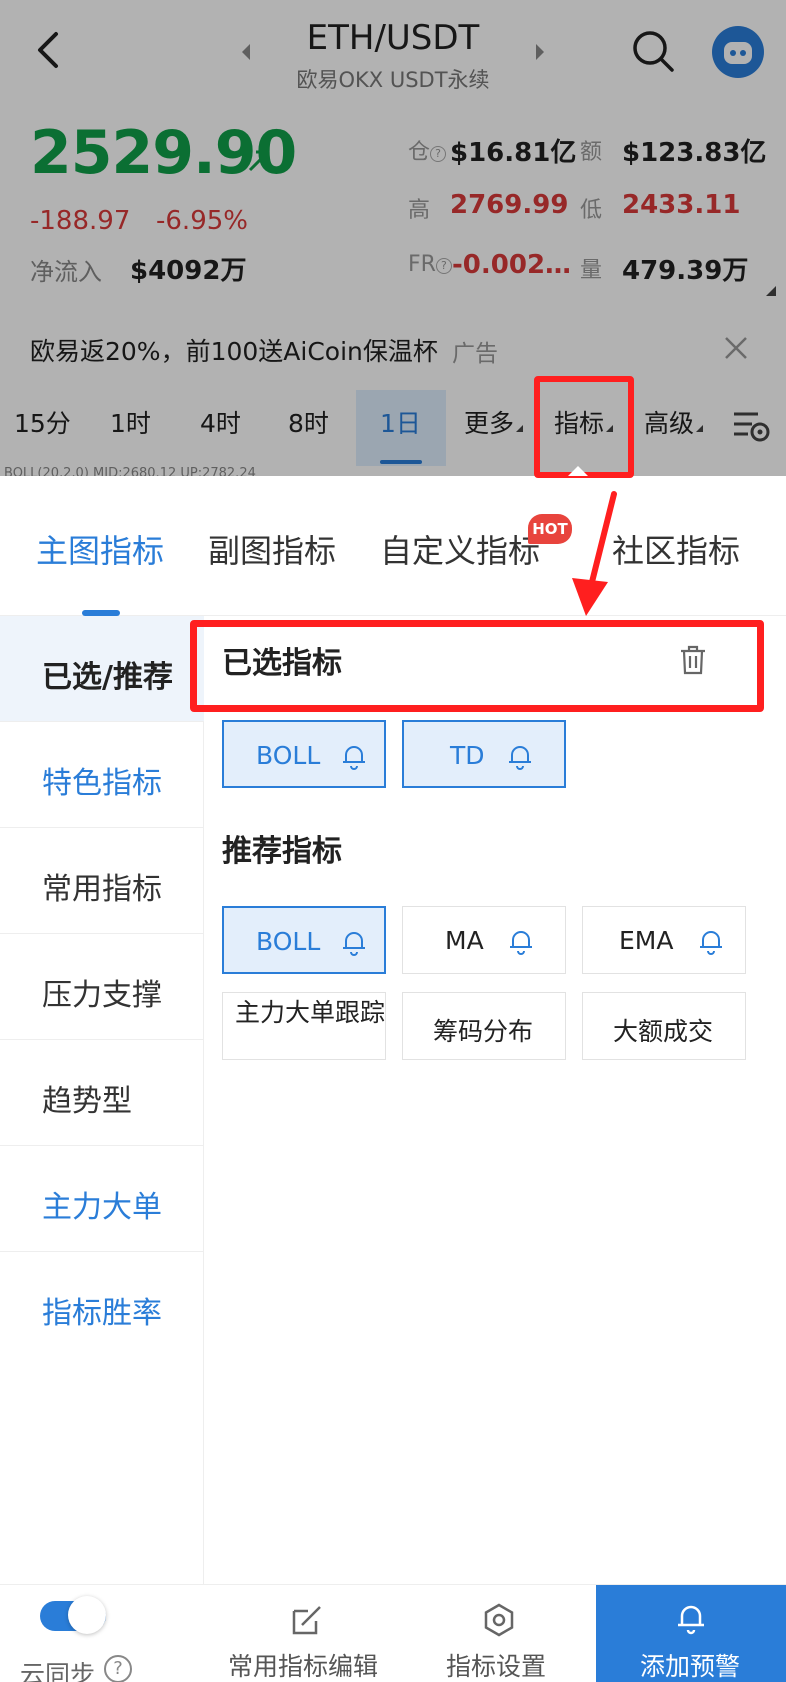 This screenshot has height=1682, width=786. Describe the element at coordinates (102, 987) in the screenshot. I see `sidebar-item-support-resistance: 压力支撑` at that location.